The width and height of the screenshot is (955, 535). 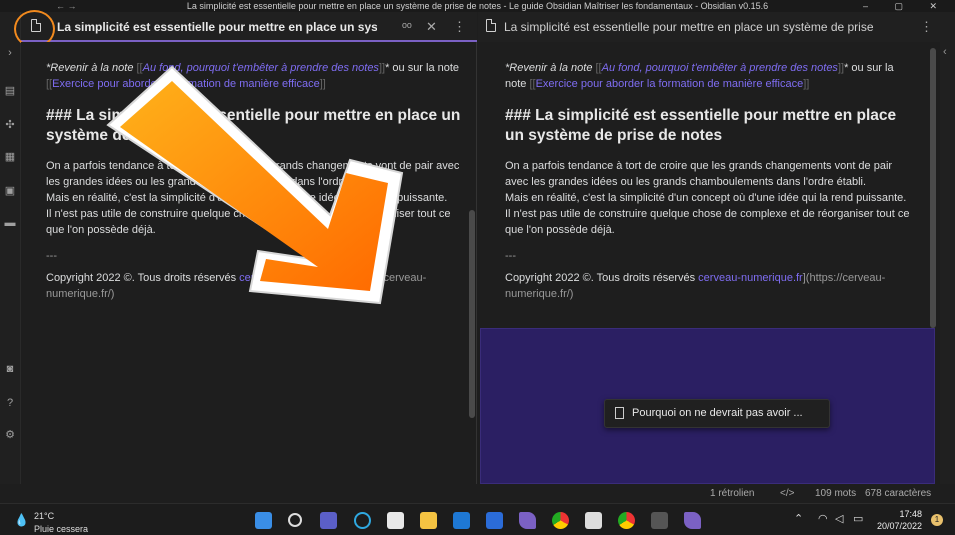 What do you see at coordinates (328, 520) in the screenshot?
I see `teams-icon` at bounding box center [328, 520].